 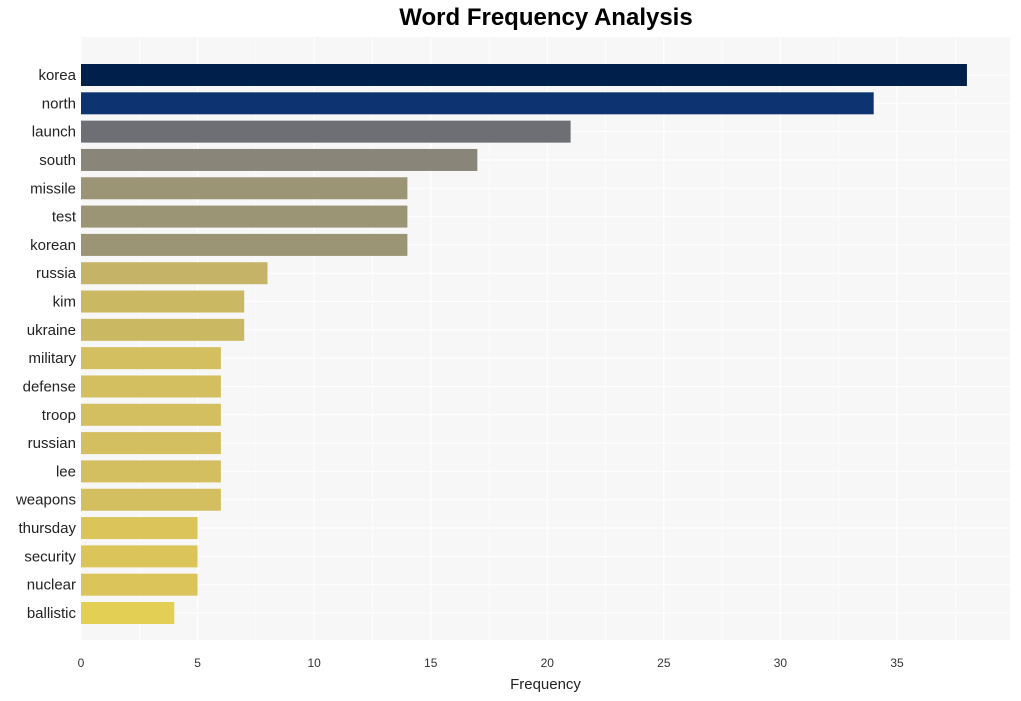 I want to click on bar-security, so click(x=139, y=556).